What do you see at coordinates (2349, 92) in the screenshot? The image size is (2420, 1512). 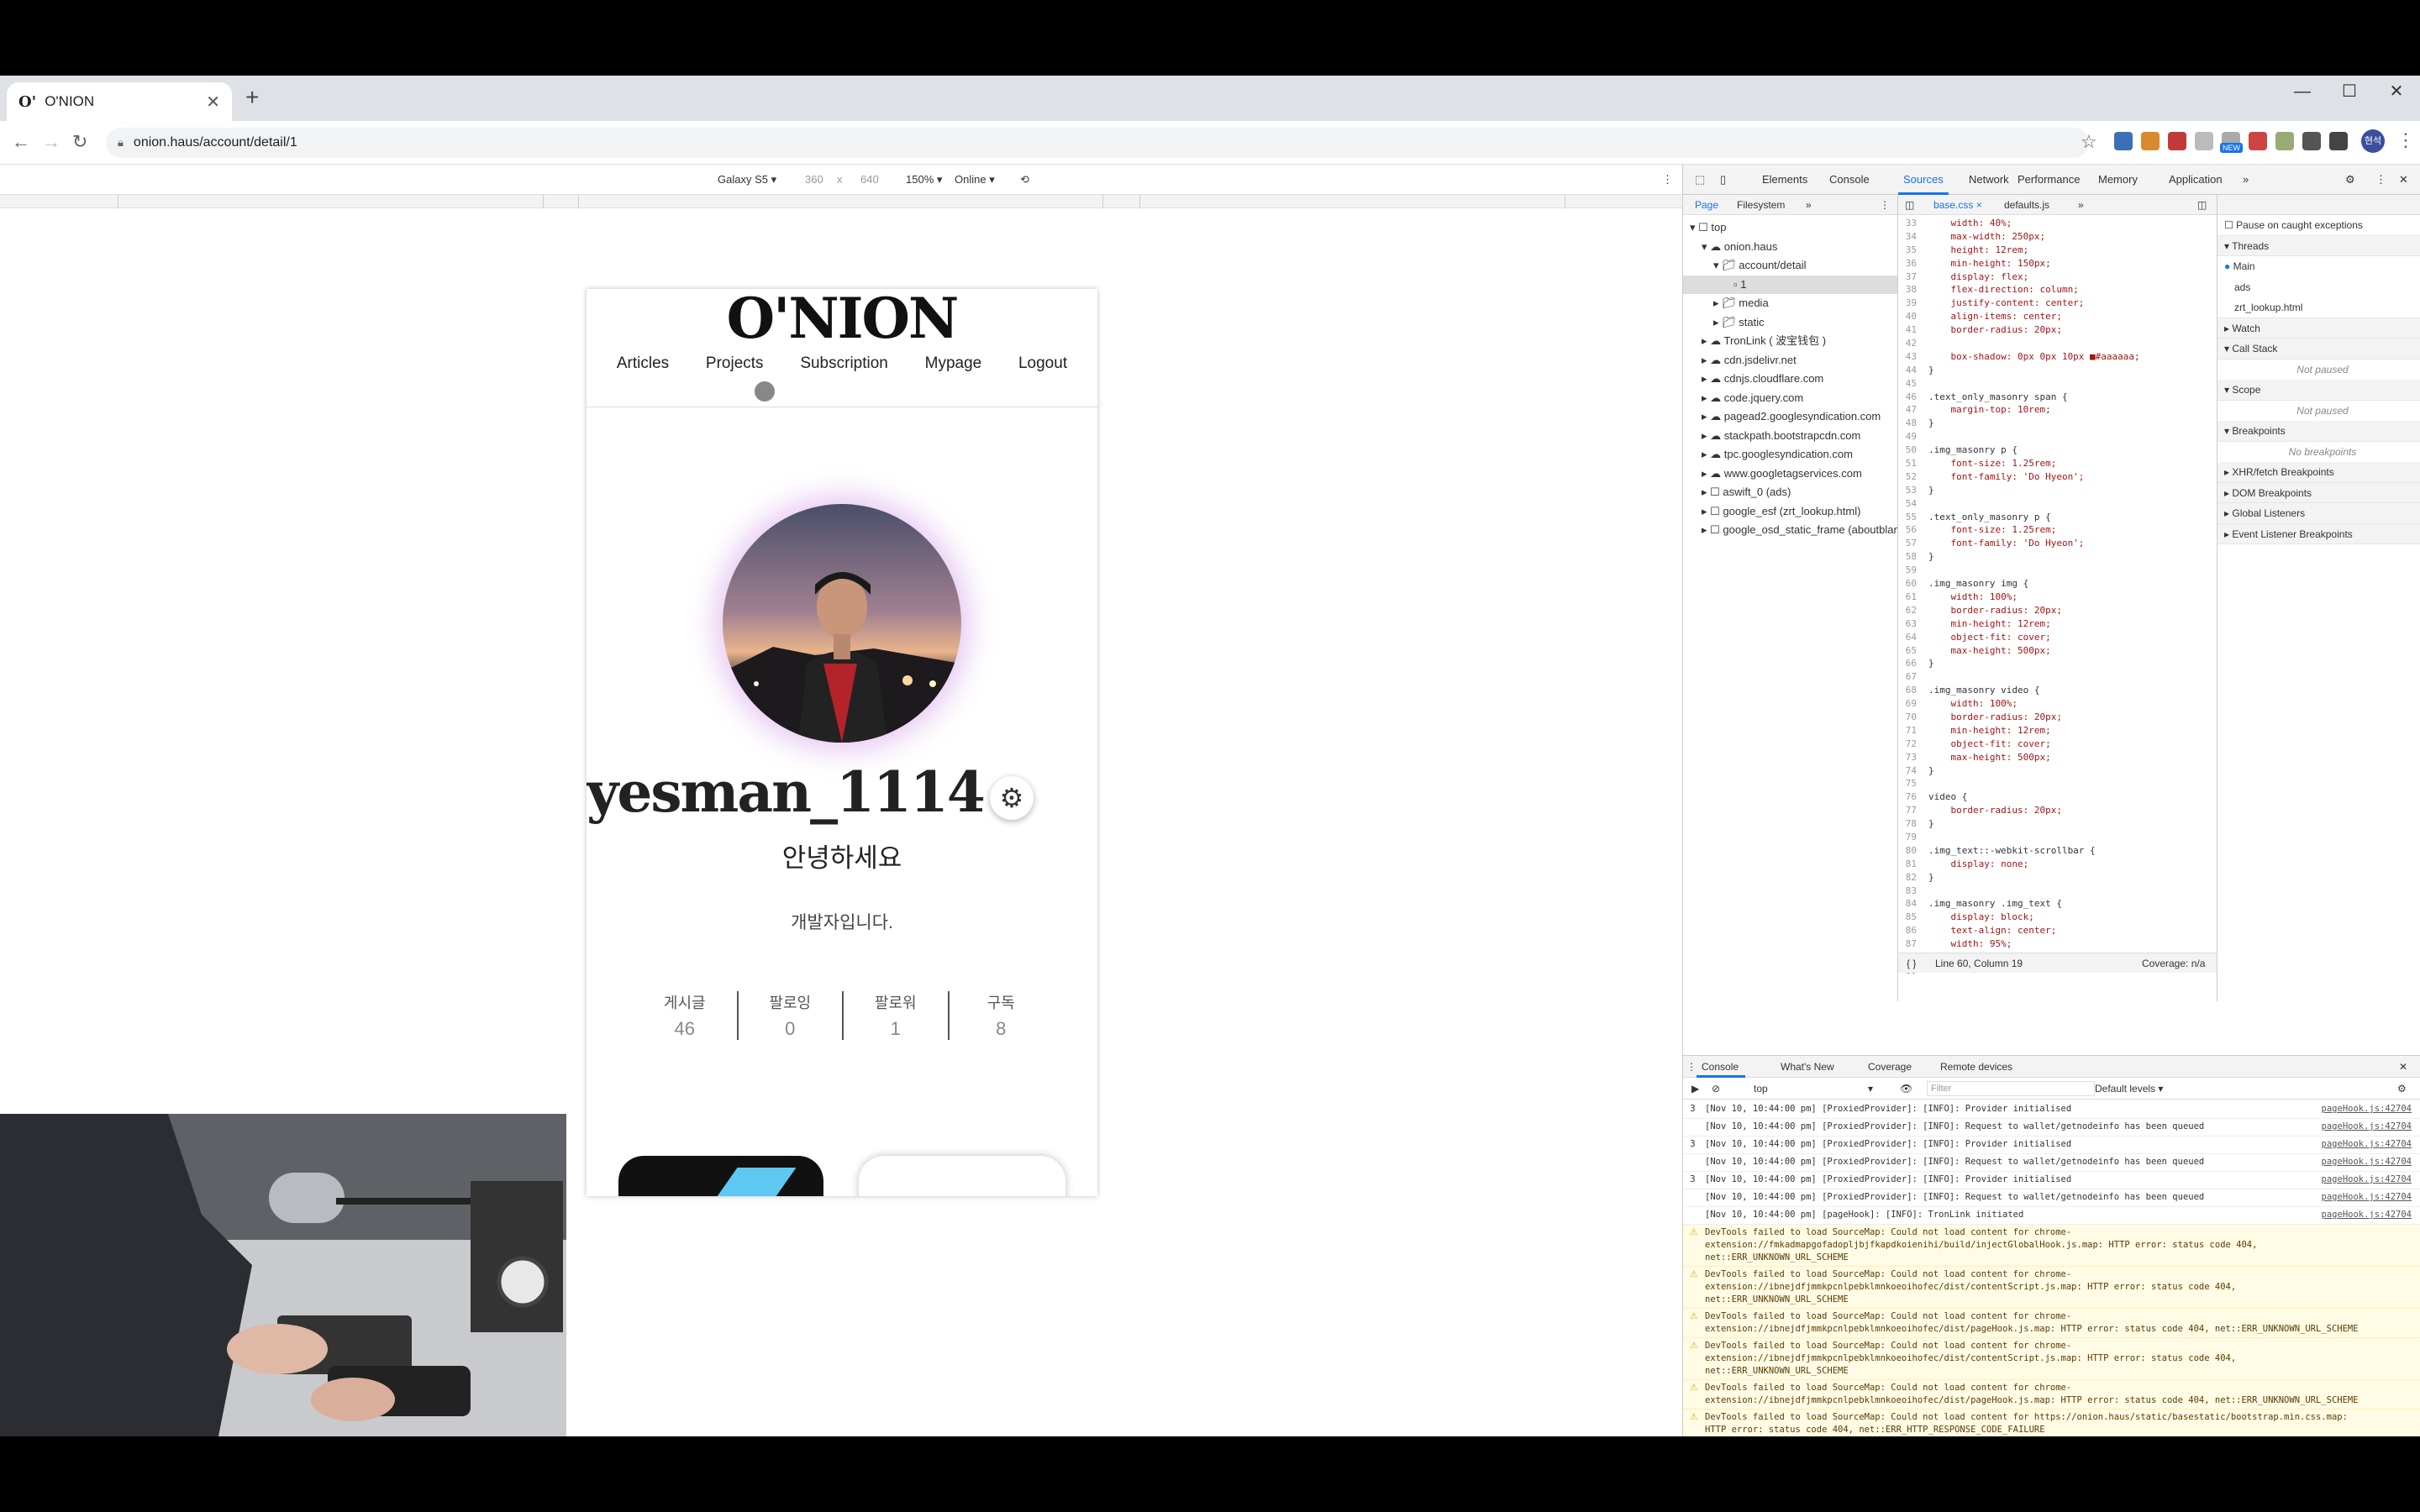 I see `maximize-icon: ☐` at bounding box center [2349, 92].